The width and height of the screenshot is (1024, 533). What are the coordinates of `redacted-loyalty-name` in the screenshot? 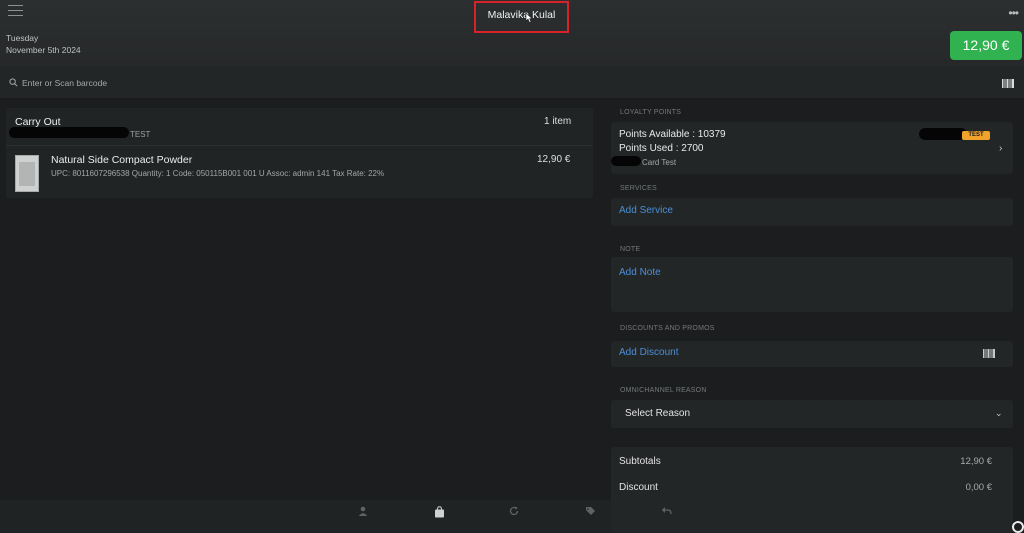 It's located at (943, 134).